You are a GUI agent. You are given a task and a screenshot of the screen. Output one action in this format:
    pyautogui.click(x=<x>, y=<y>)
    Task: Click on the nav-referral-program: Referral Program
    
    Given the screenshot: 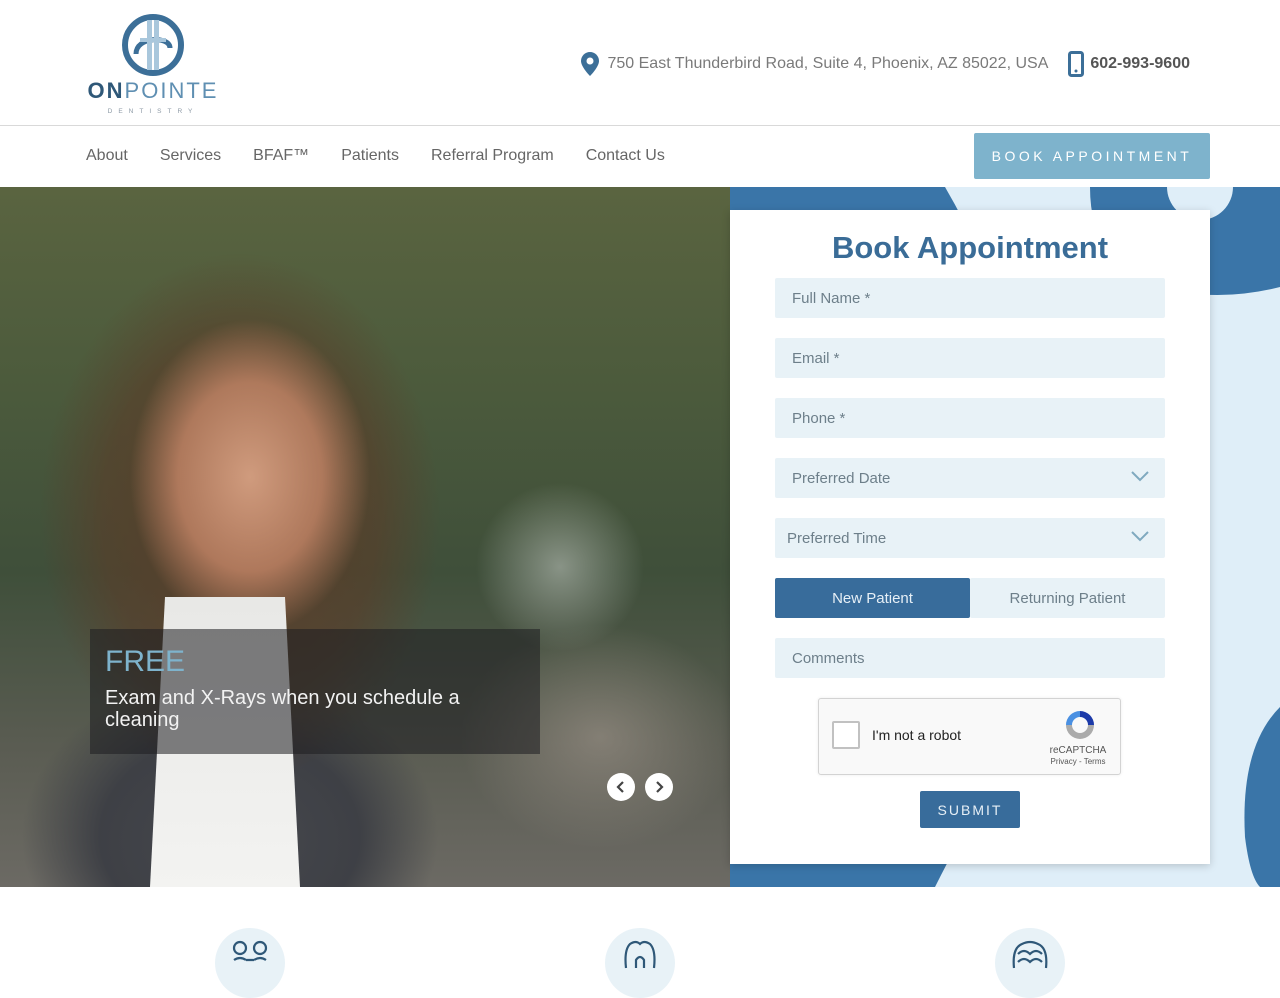 What is the action you would take?
    pyautogui.click(x=492, y=156)
    